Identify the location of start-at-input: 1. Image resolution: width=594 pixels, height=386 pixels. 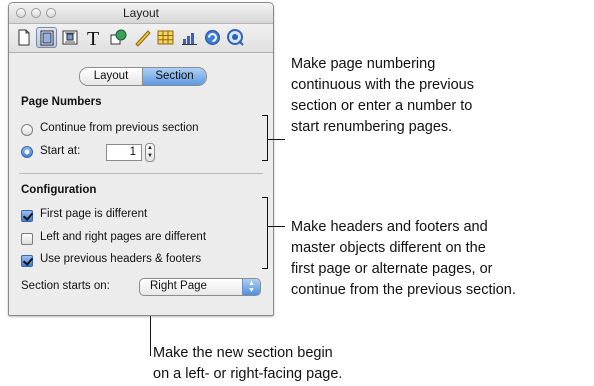
(124, 152).